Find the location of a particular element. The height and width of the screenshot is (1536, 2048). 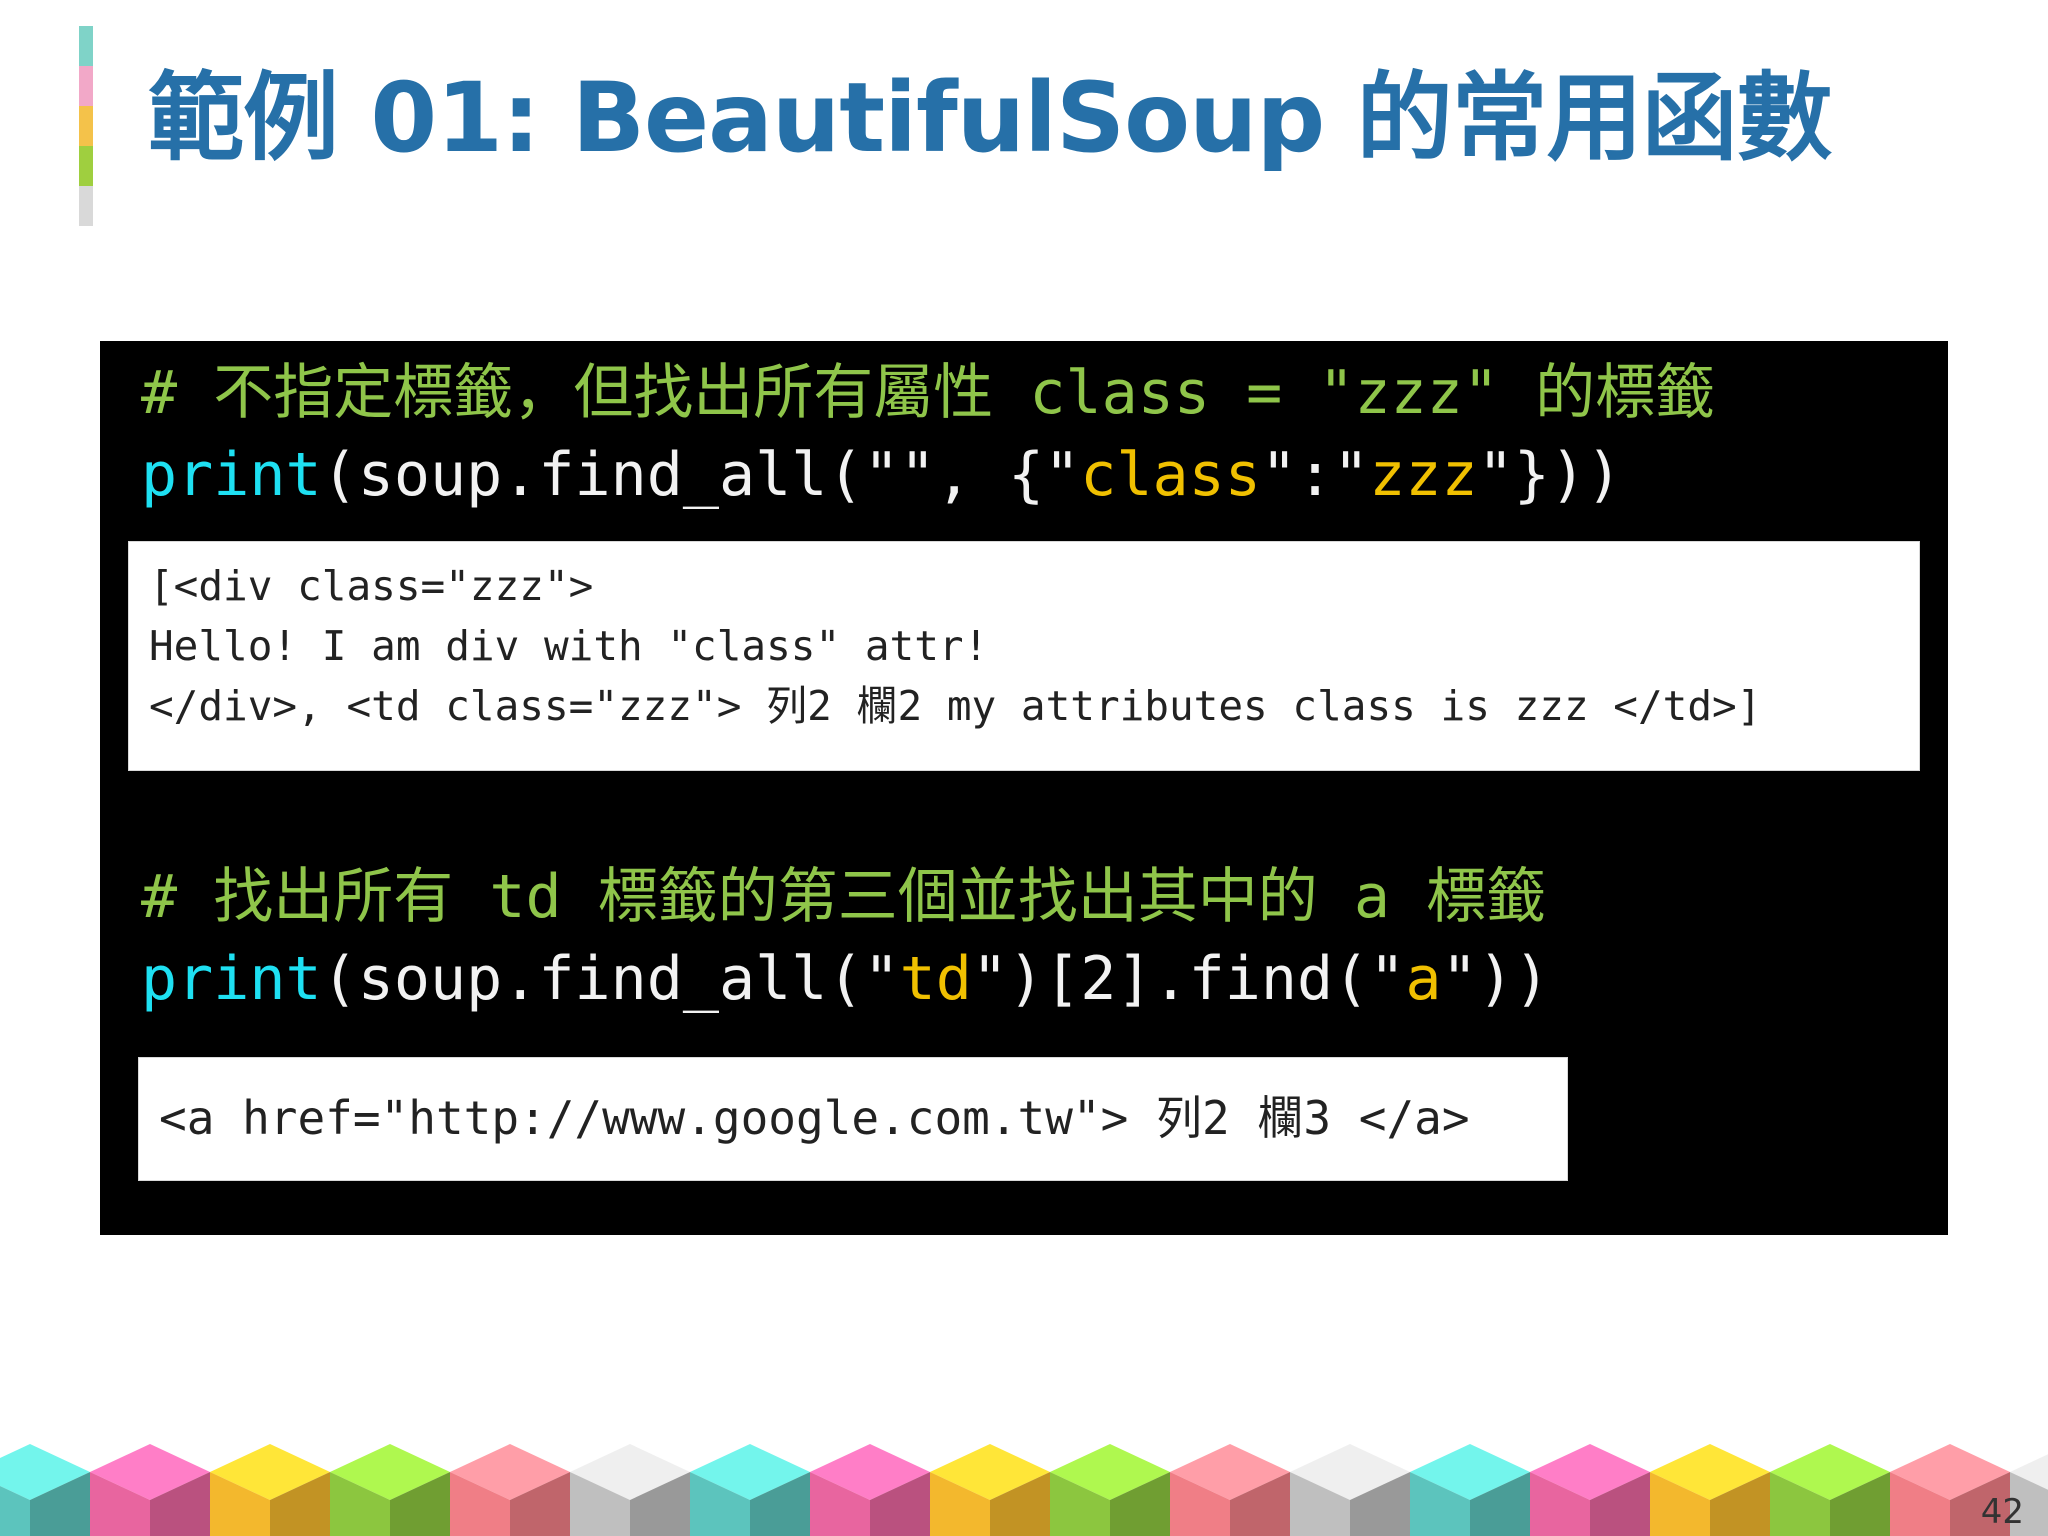

code-text: ")[2].find(" is located at coordinates (1188, 979).